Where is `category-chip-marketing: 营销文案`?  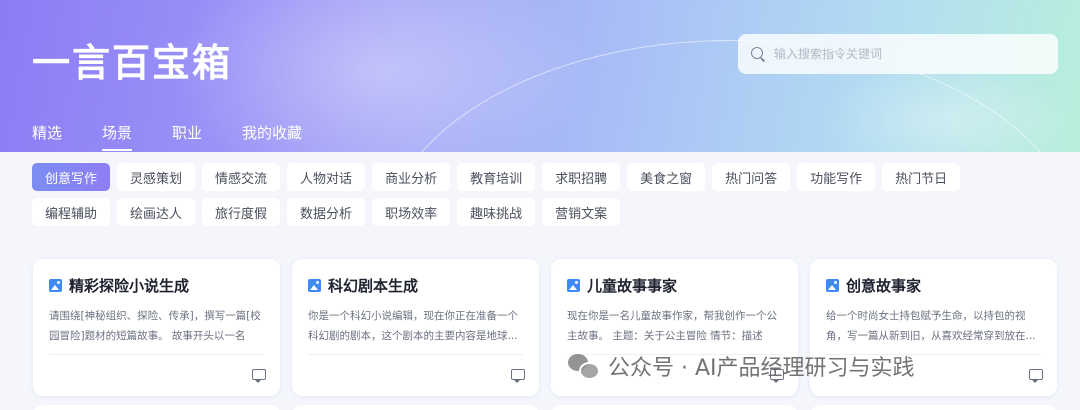 category-chip-marketing: 营销文案 is located at coordinates (581, 212).